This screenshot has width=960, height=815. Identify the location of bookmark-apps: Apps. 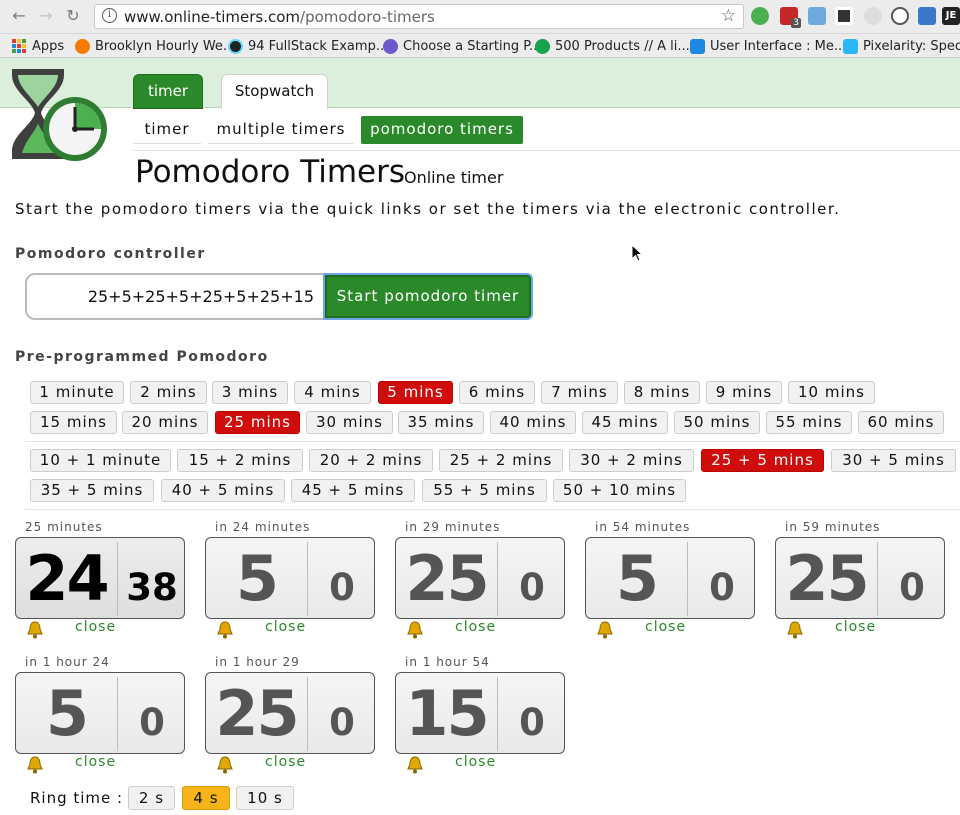
(38, 46).